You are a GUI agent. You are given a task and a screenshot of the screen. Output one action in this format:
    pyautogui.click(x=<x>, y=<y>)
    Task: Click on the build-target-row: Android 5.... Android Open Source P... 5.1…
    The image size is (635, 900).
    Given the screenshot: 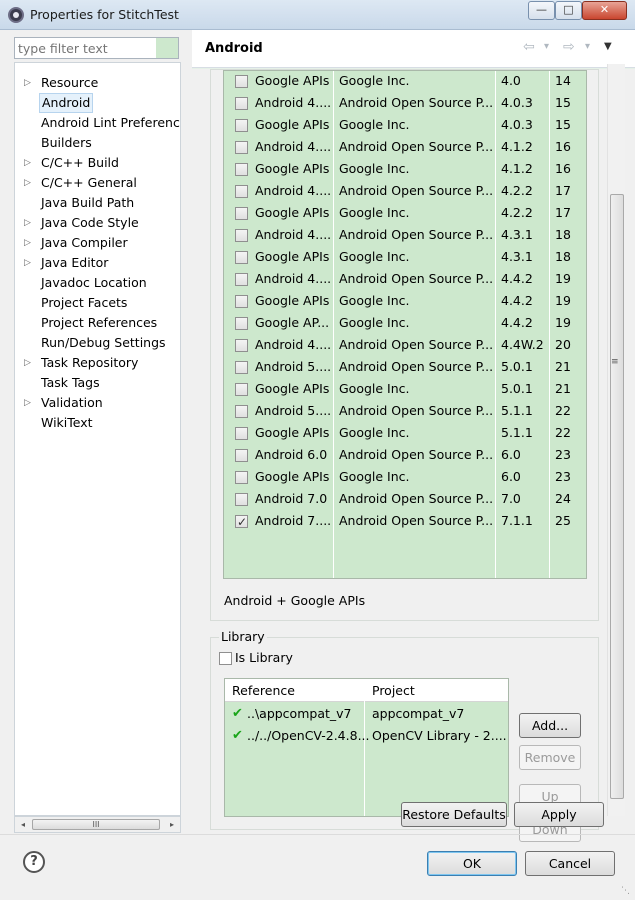 What is the action you would take?
    pyautogui.click(x=405, y=411)
    